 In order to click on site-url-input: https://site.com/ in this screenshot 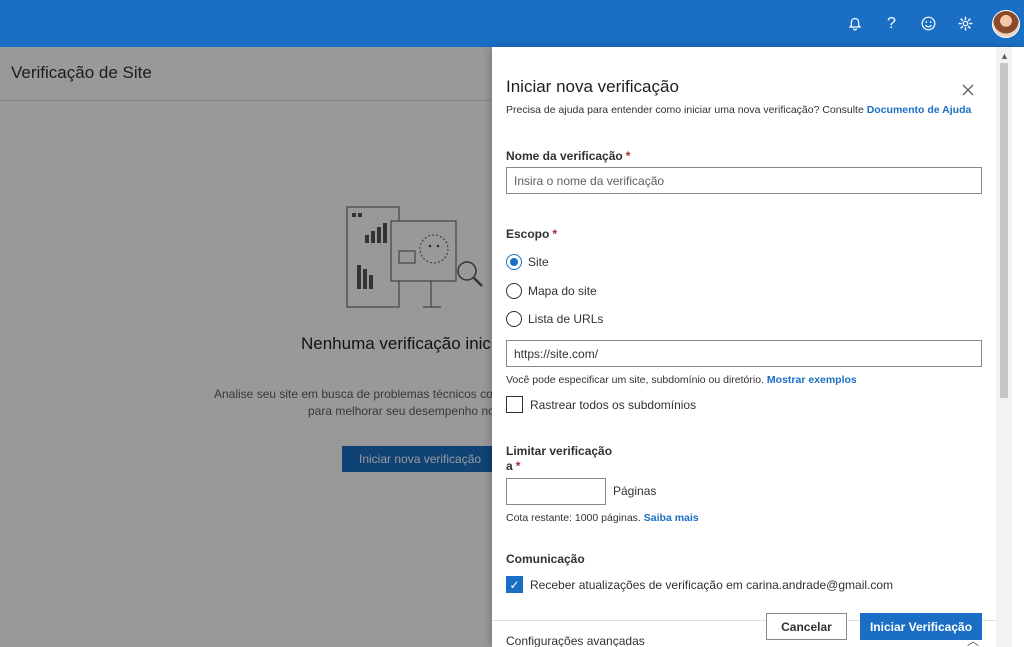, I will do `click(744, 353)`.